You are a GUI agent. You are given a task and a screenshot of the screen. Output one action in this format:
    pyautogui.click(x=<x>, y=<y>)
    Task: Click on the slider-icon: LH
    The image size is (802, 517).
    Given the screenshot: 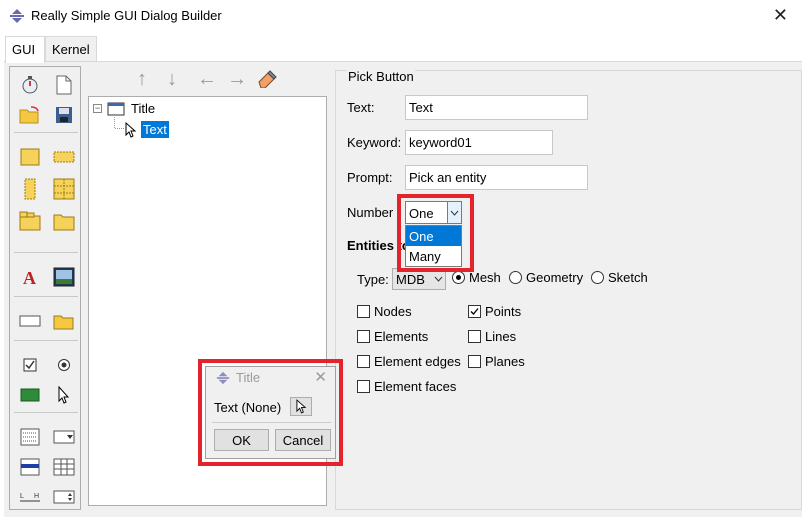 What is the action you would take?
    pyautogui.click(x=30, y=497)
    